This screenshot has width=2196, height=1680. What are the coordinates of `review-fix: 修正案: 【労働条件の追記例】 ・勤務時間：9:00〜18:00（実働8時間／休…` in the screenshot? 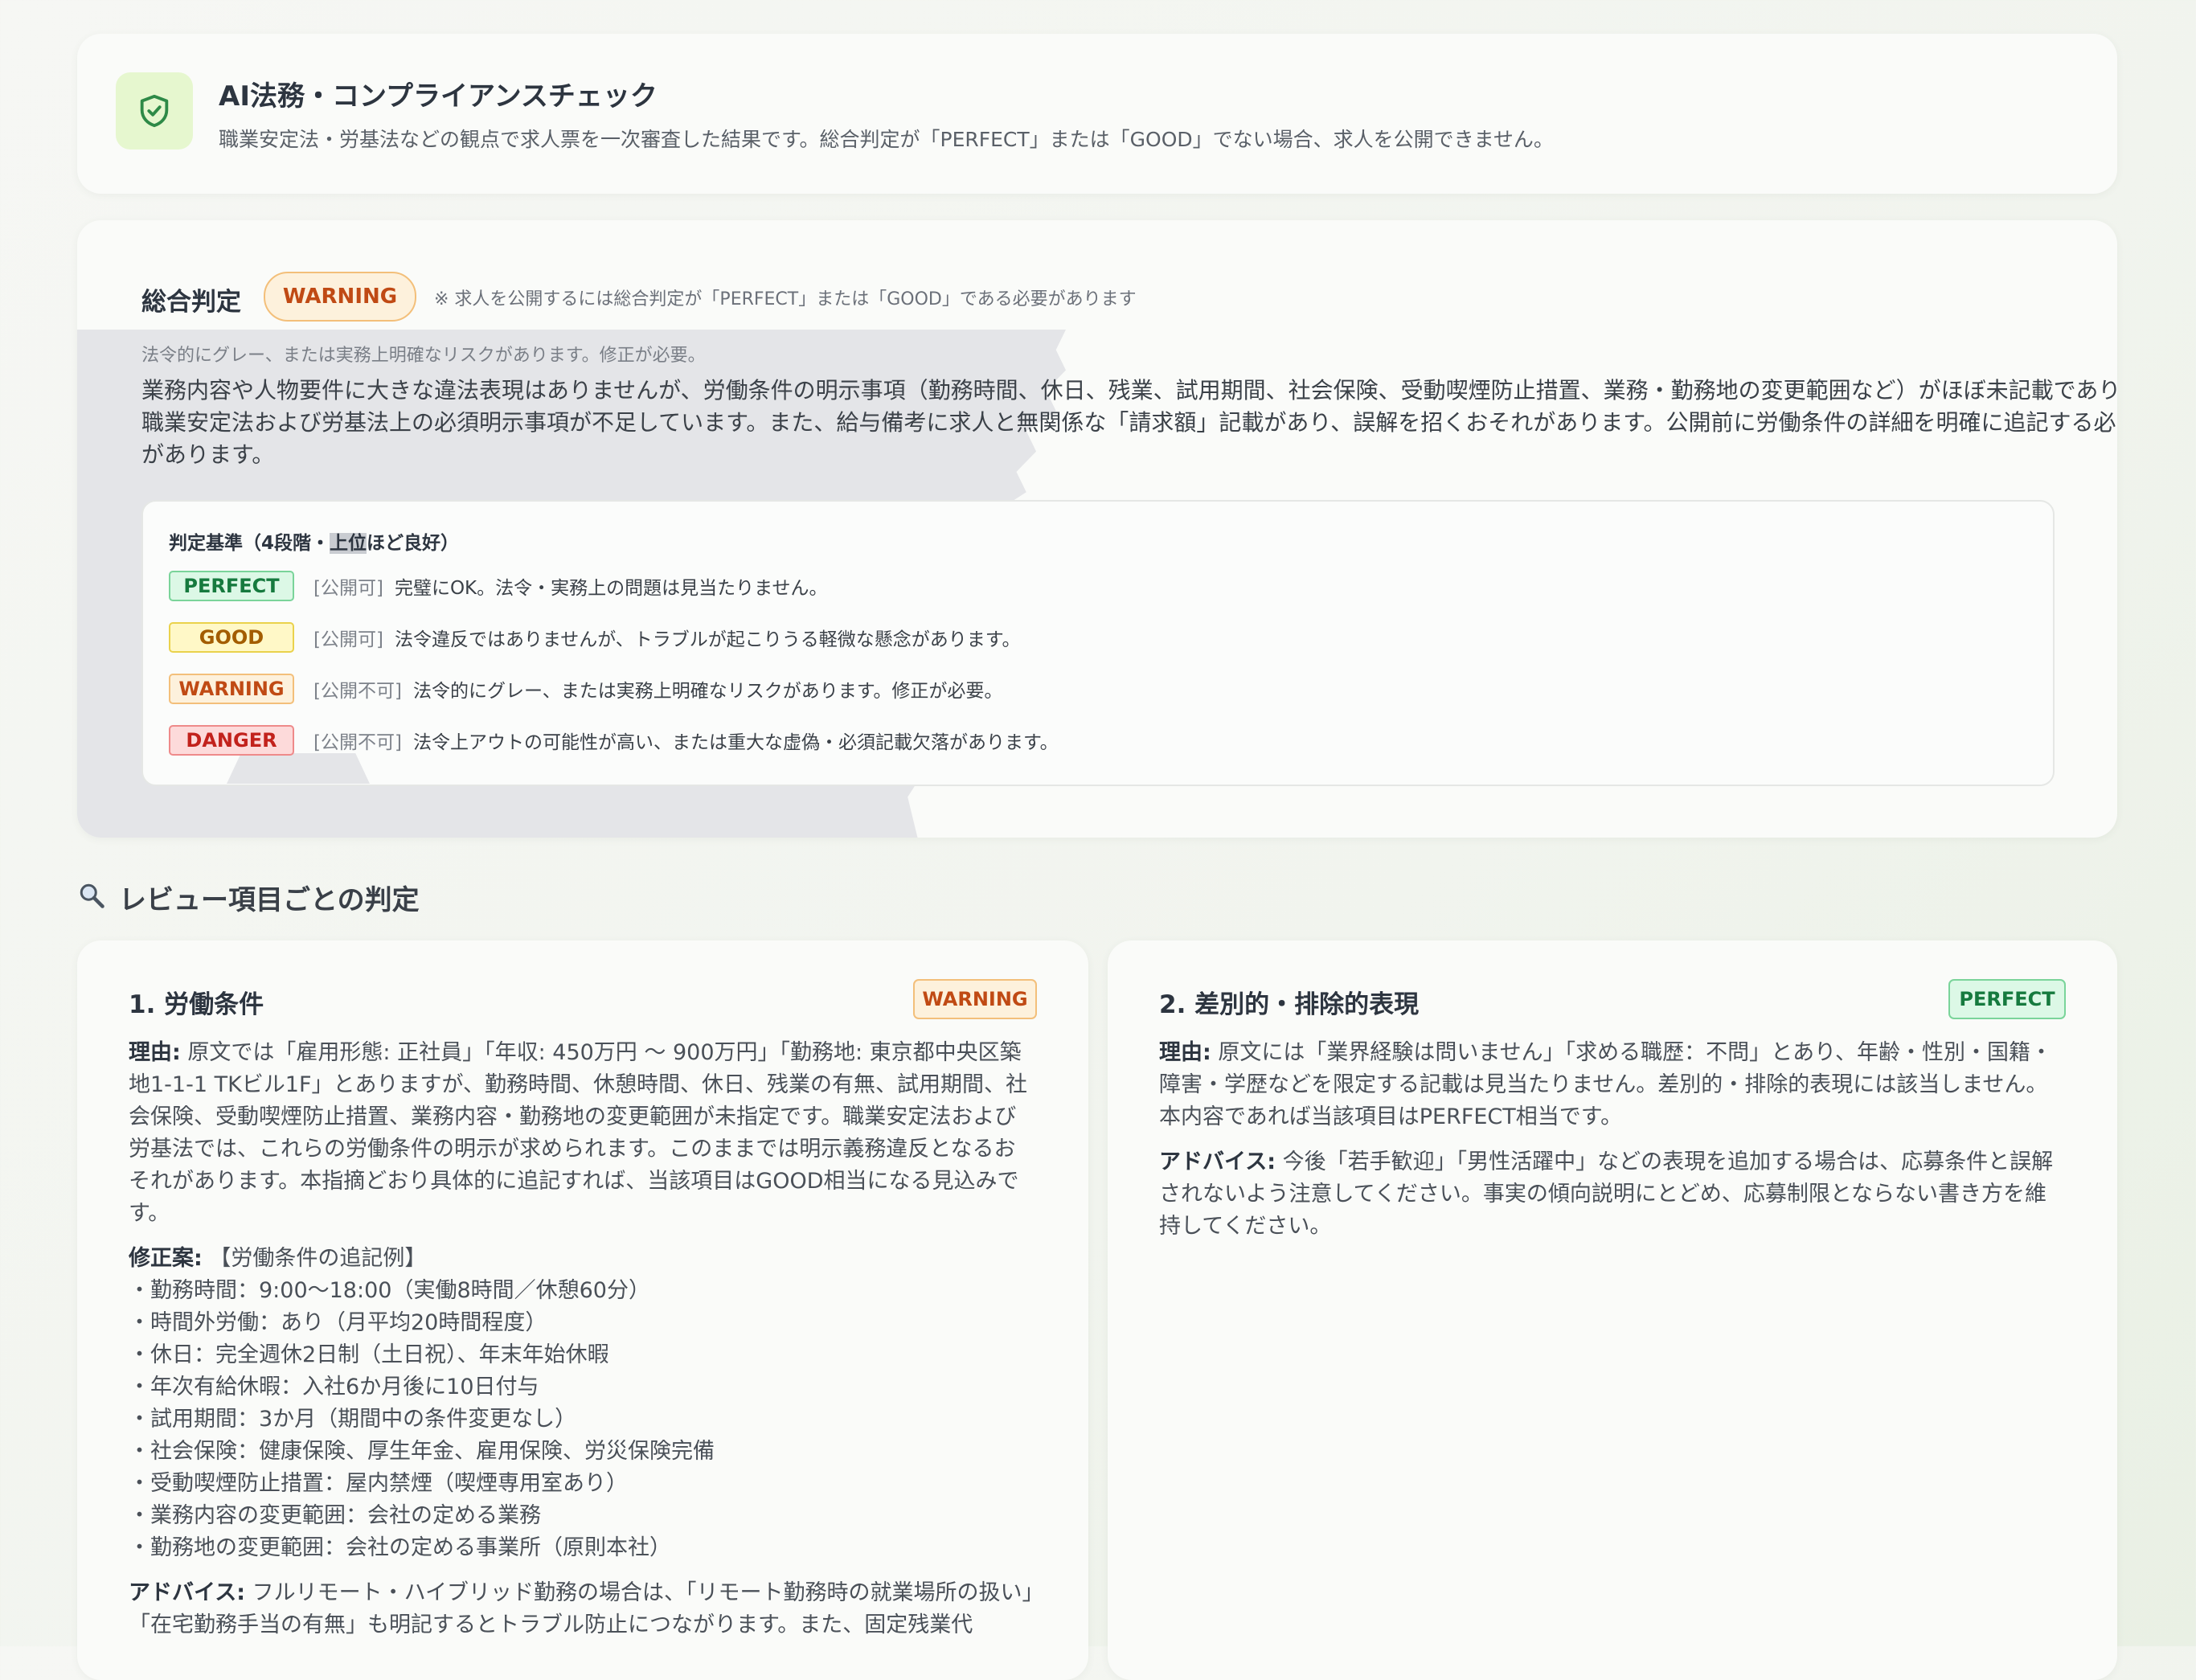 It's located at (583, 1403).